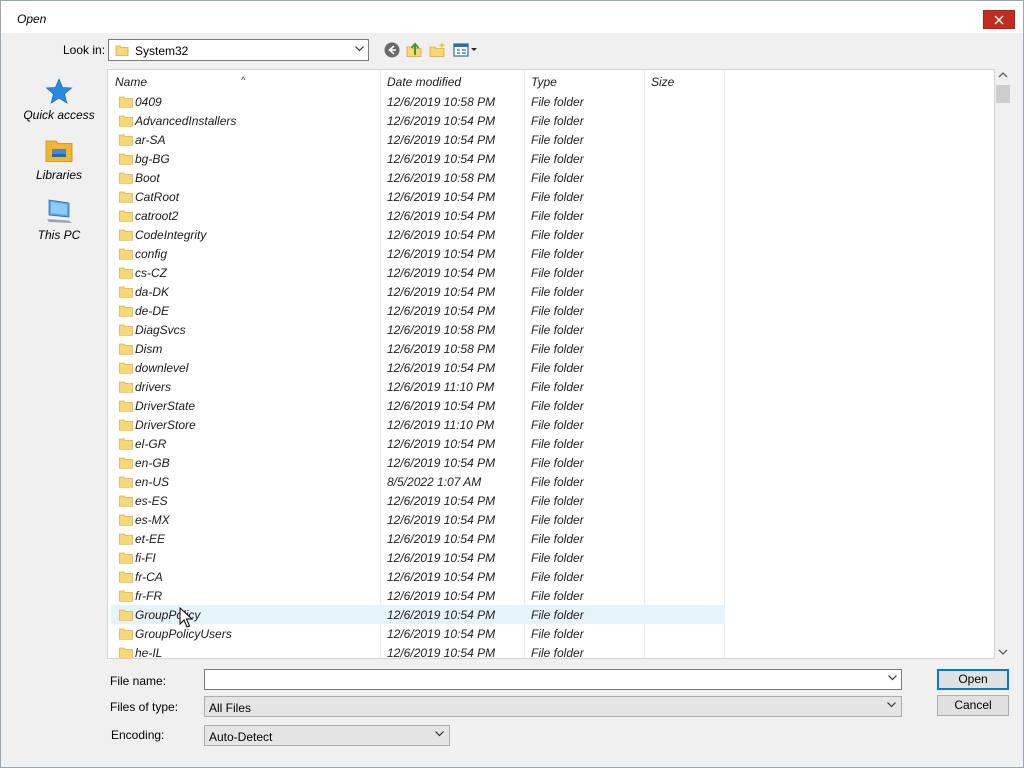 The image size is (1024, 768). I want to click on file-row: fr-CA 12/6/2019 10:54 PM File folder, so click(418, 576).